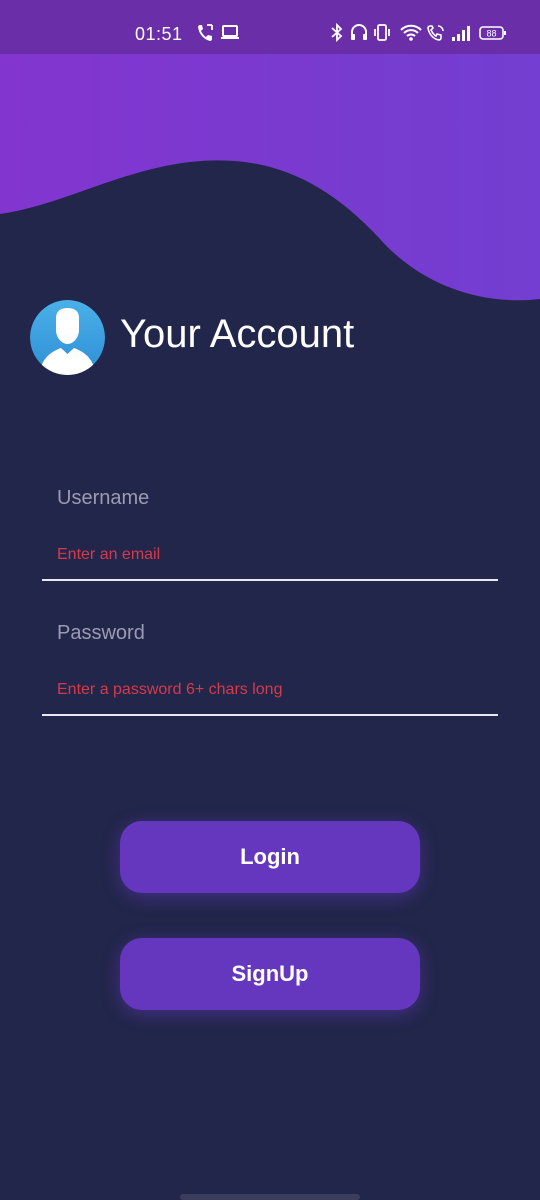  I want to click on laptop-icon, so click(230, 32).